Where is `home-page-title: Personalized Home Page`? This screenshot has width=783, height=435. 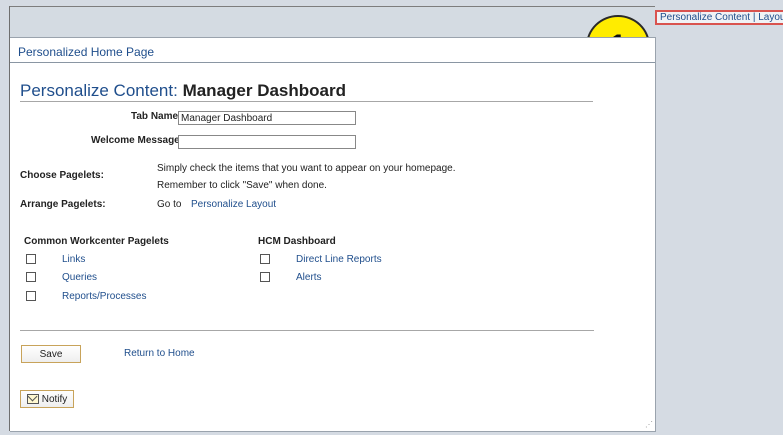
home-page-title: Personalized Home Page is located at coordinates (86, 52).